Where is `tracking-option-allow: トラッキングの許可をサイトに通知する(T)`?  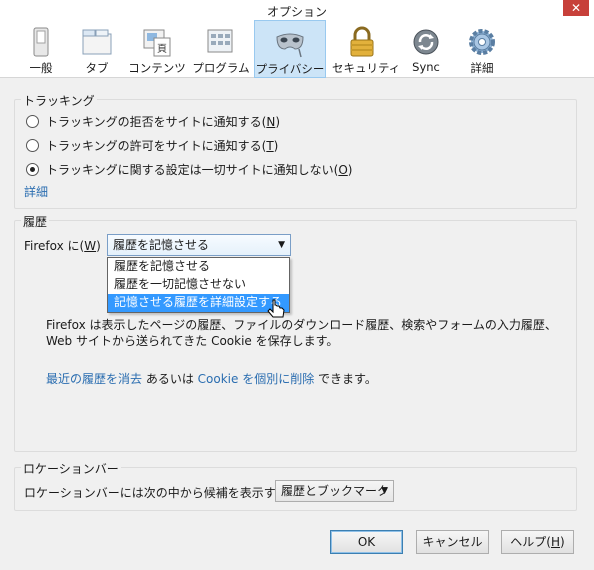 tracking-option-allow: トラッキングの許可をサイトに通知する(T) is located at coordinates (152, 145).